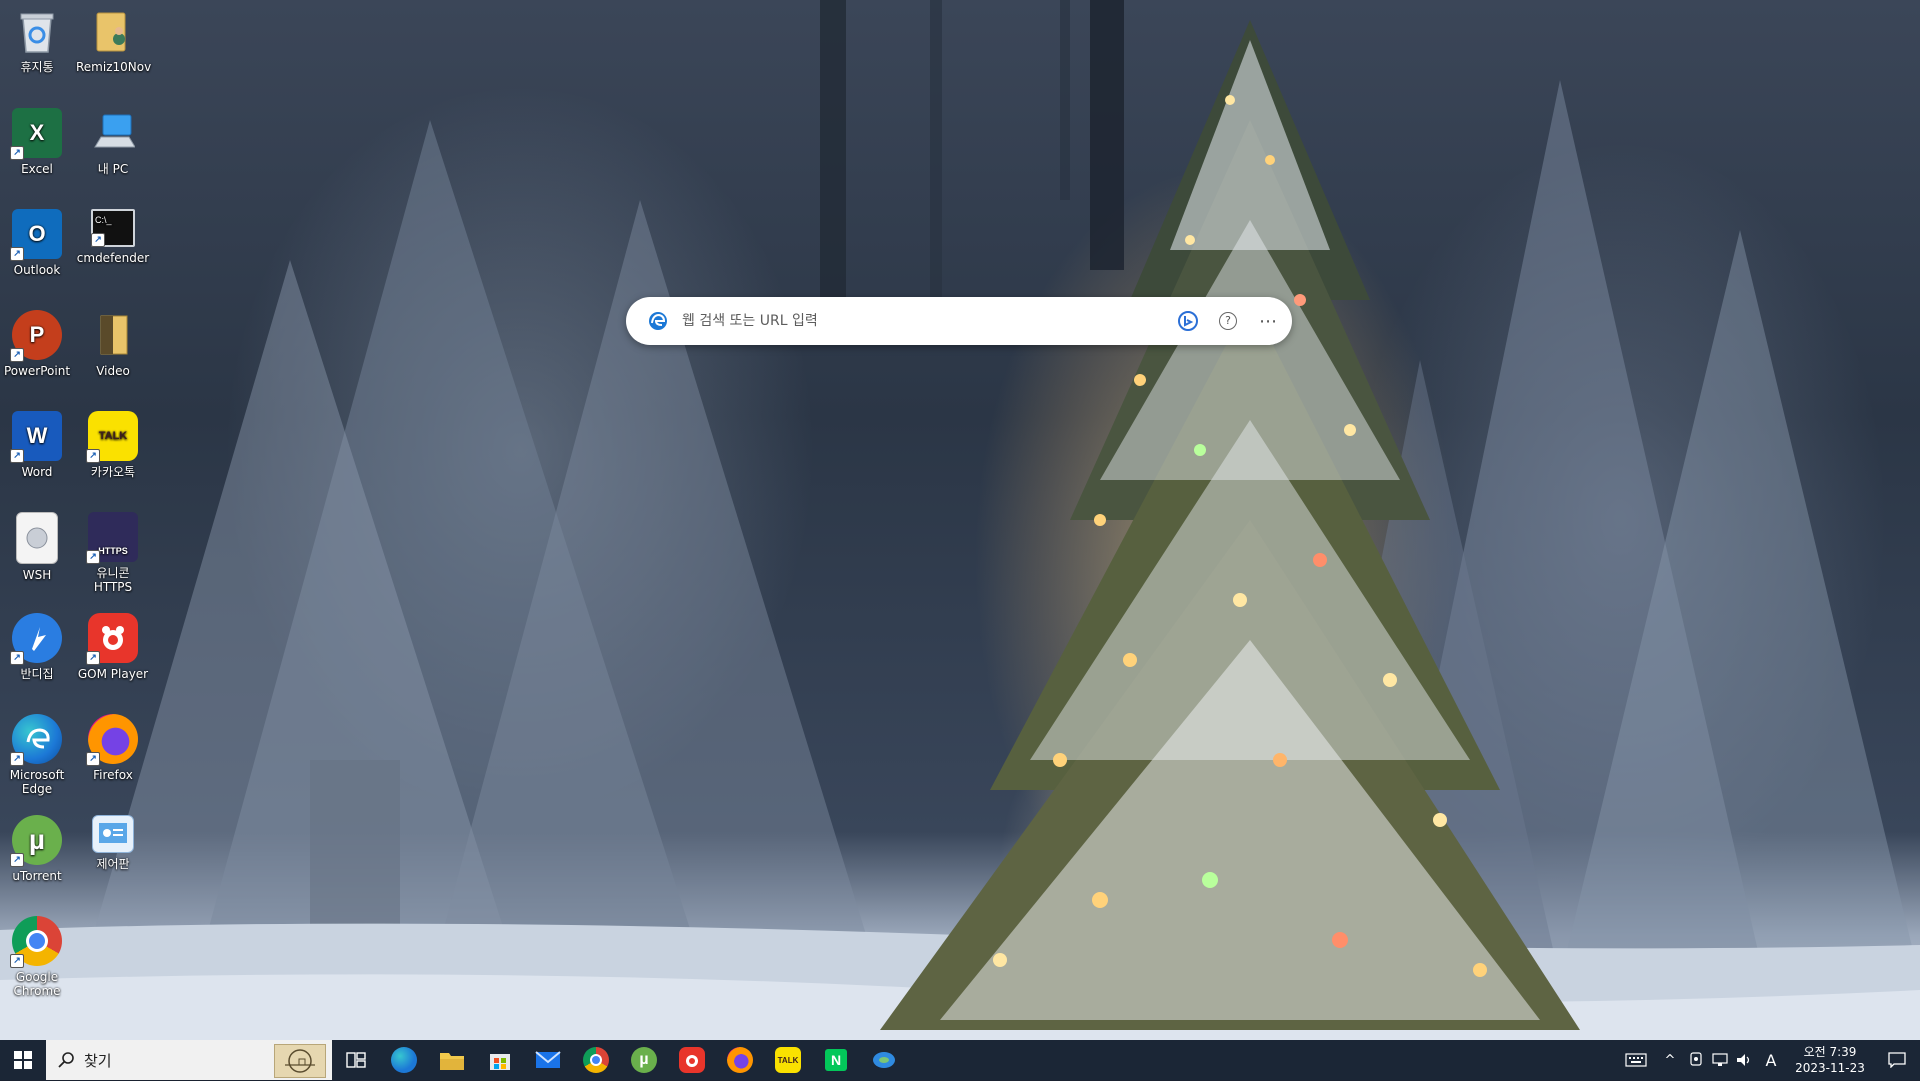 The image size is (1920, 1081). Describe the element at coordinates (113, 674) in the screenshot. I see `desktop-icon-label: GOM Player` at that location.